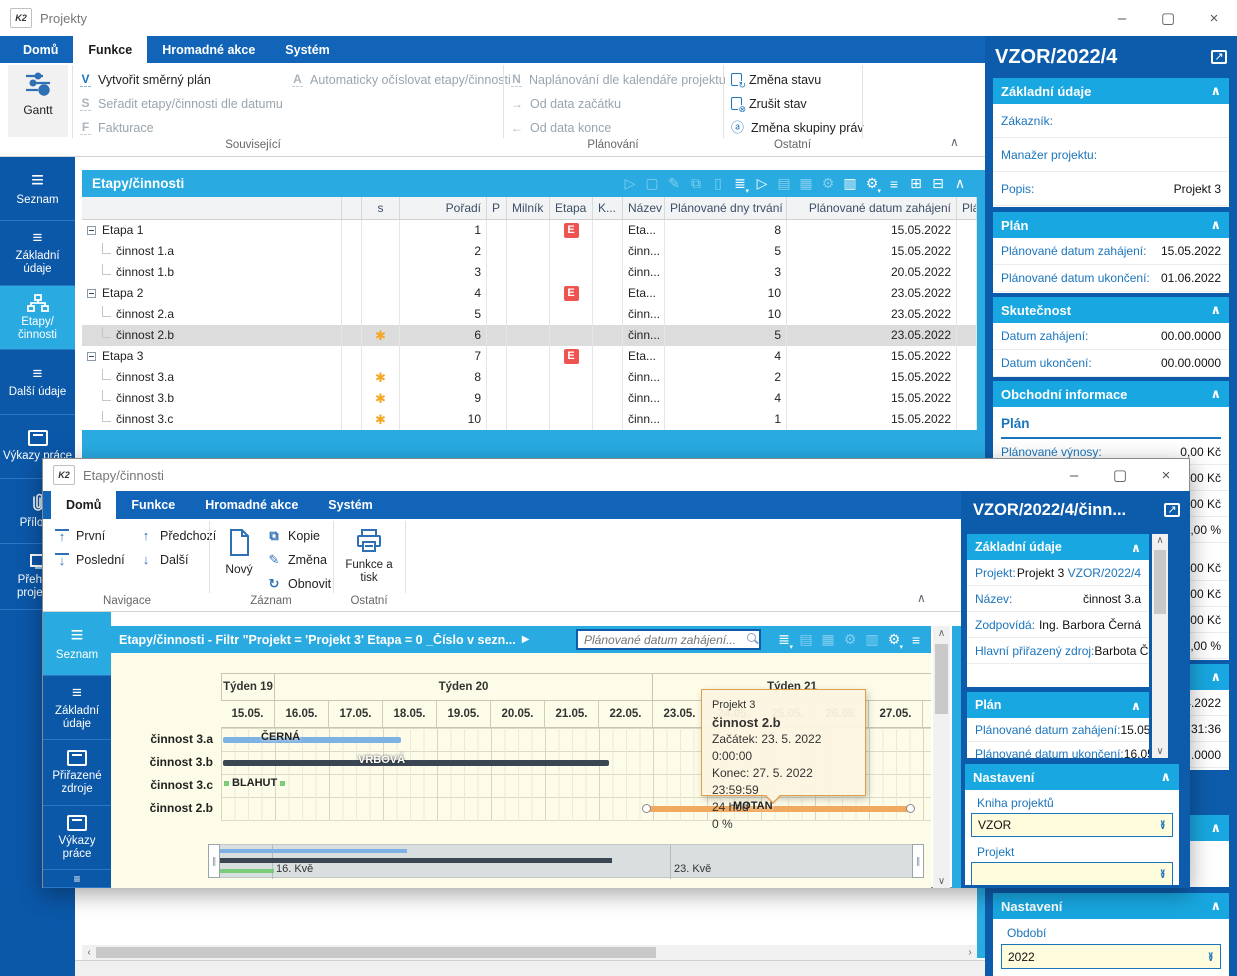 The image size is (1237, 976). Describe the element at coordinates (162, 808) in the screenshot. I see `gantt-row-label: činnost 2.b` at that location.